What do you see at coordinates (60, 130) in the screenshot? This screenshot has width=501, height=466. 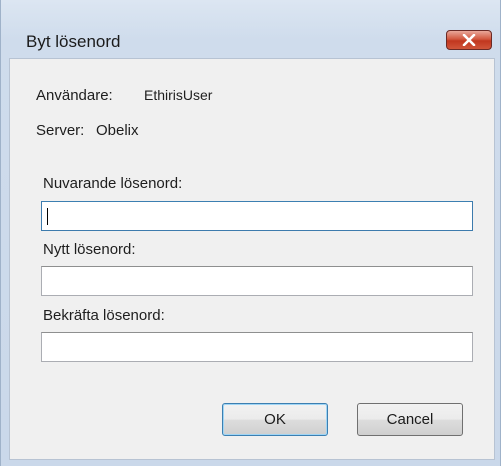 I see `server-label: Server:` at bounding box center [60, 130].